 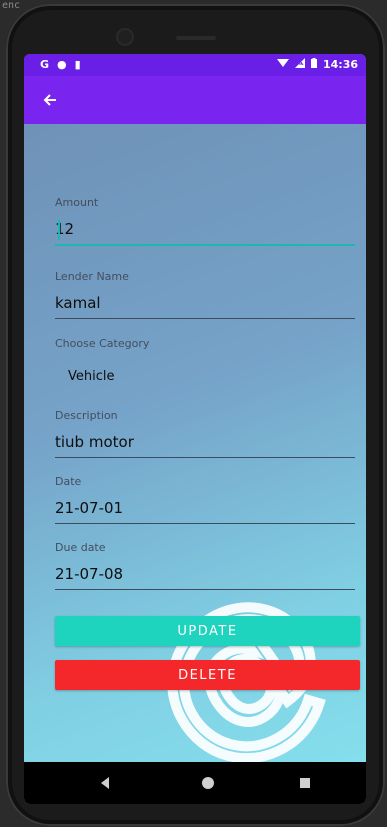 I want to click on front-camera, so click(x=125, y=37).